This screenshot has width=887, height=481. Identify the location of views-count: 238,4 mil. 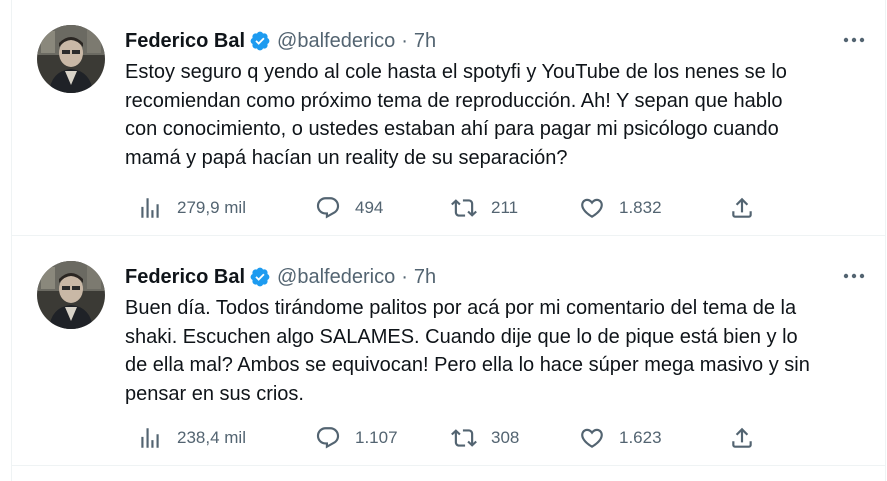
(211, 437).